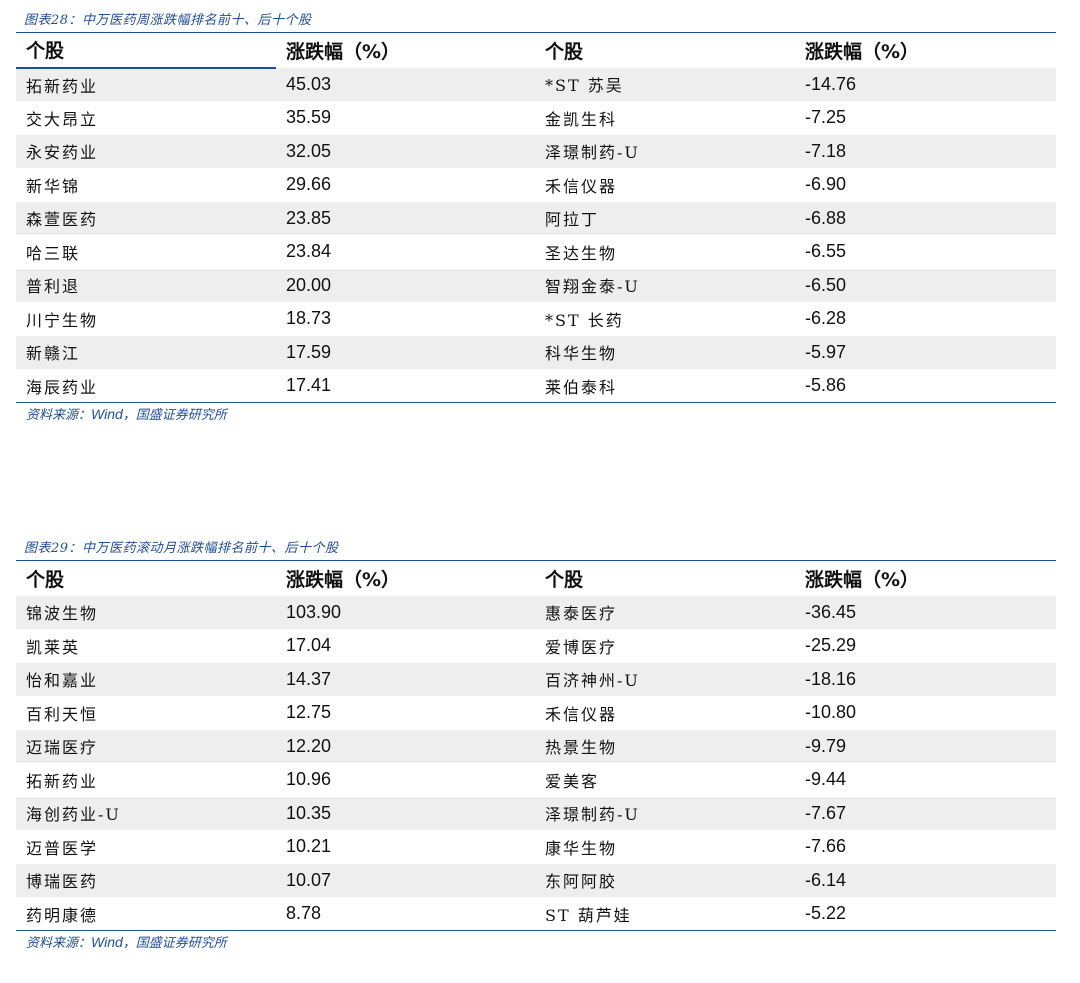  Describe the element at coordinates (62, 387) in the screenshot. I see `stock-name-gainer: 海辰药业` at that location.